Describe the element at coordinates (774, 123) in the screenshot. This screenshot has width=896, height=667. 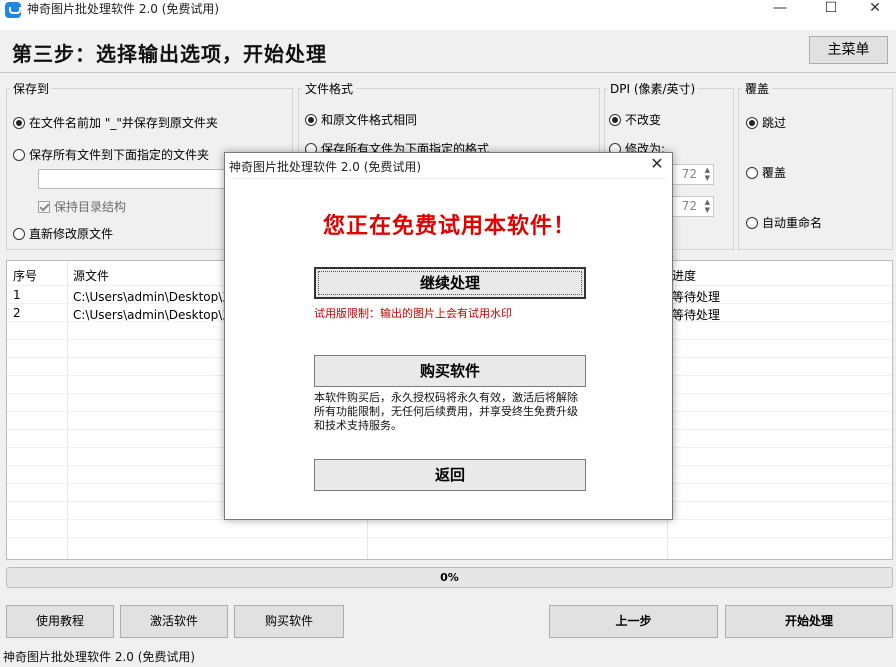
I see `overwrite-skip-label: 跳过` at that location.